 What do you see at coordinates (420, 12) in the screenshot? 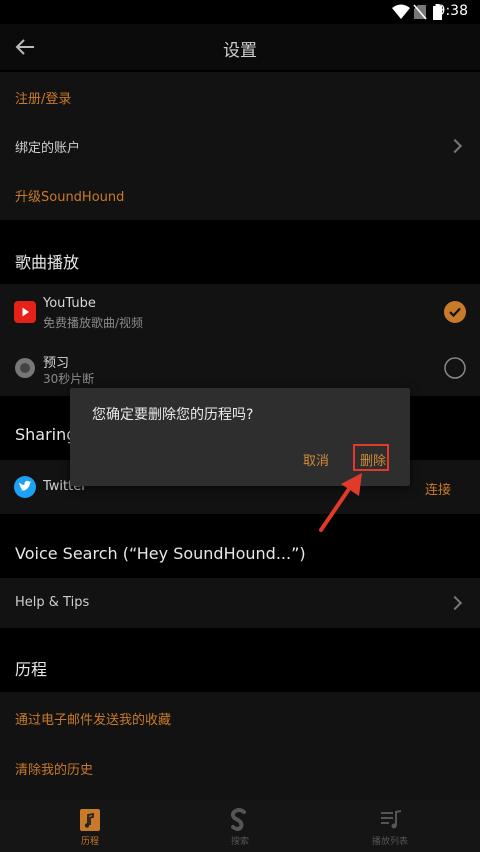
I see `no-sim-icon` at bounding box center [420, 12].